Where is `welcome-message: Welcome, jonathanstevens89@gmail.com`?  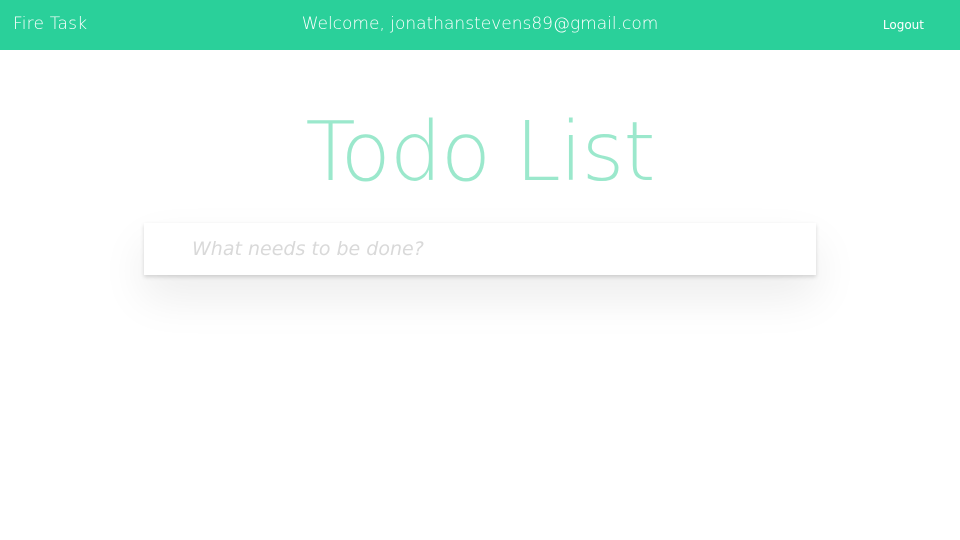 welcome-message: Welcome, jonathanstevens89@gmail.com is located at coordinates (480, 24).